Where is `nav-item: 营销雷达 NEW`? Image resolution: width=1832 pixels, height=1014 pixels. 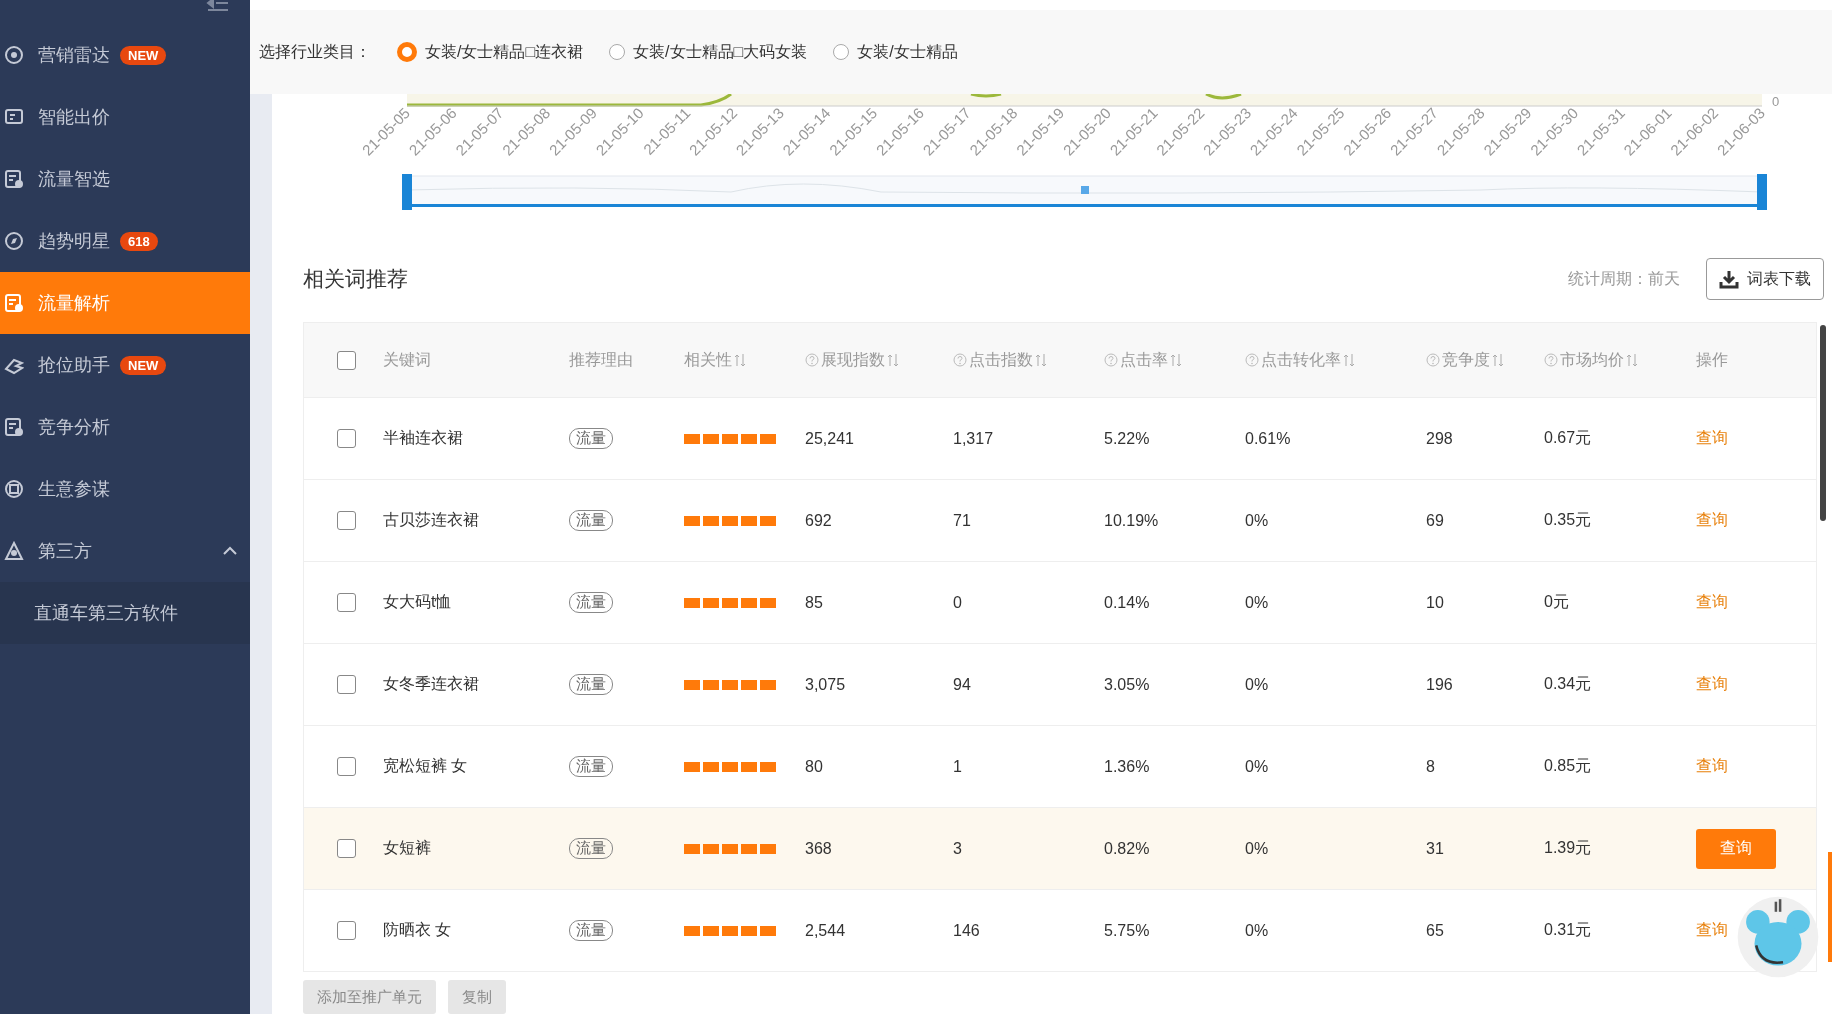
nav-item: 营销雷达 NEW is located at coordinates (125, 55).